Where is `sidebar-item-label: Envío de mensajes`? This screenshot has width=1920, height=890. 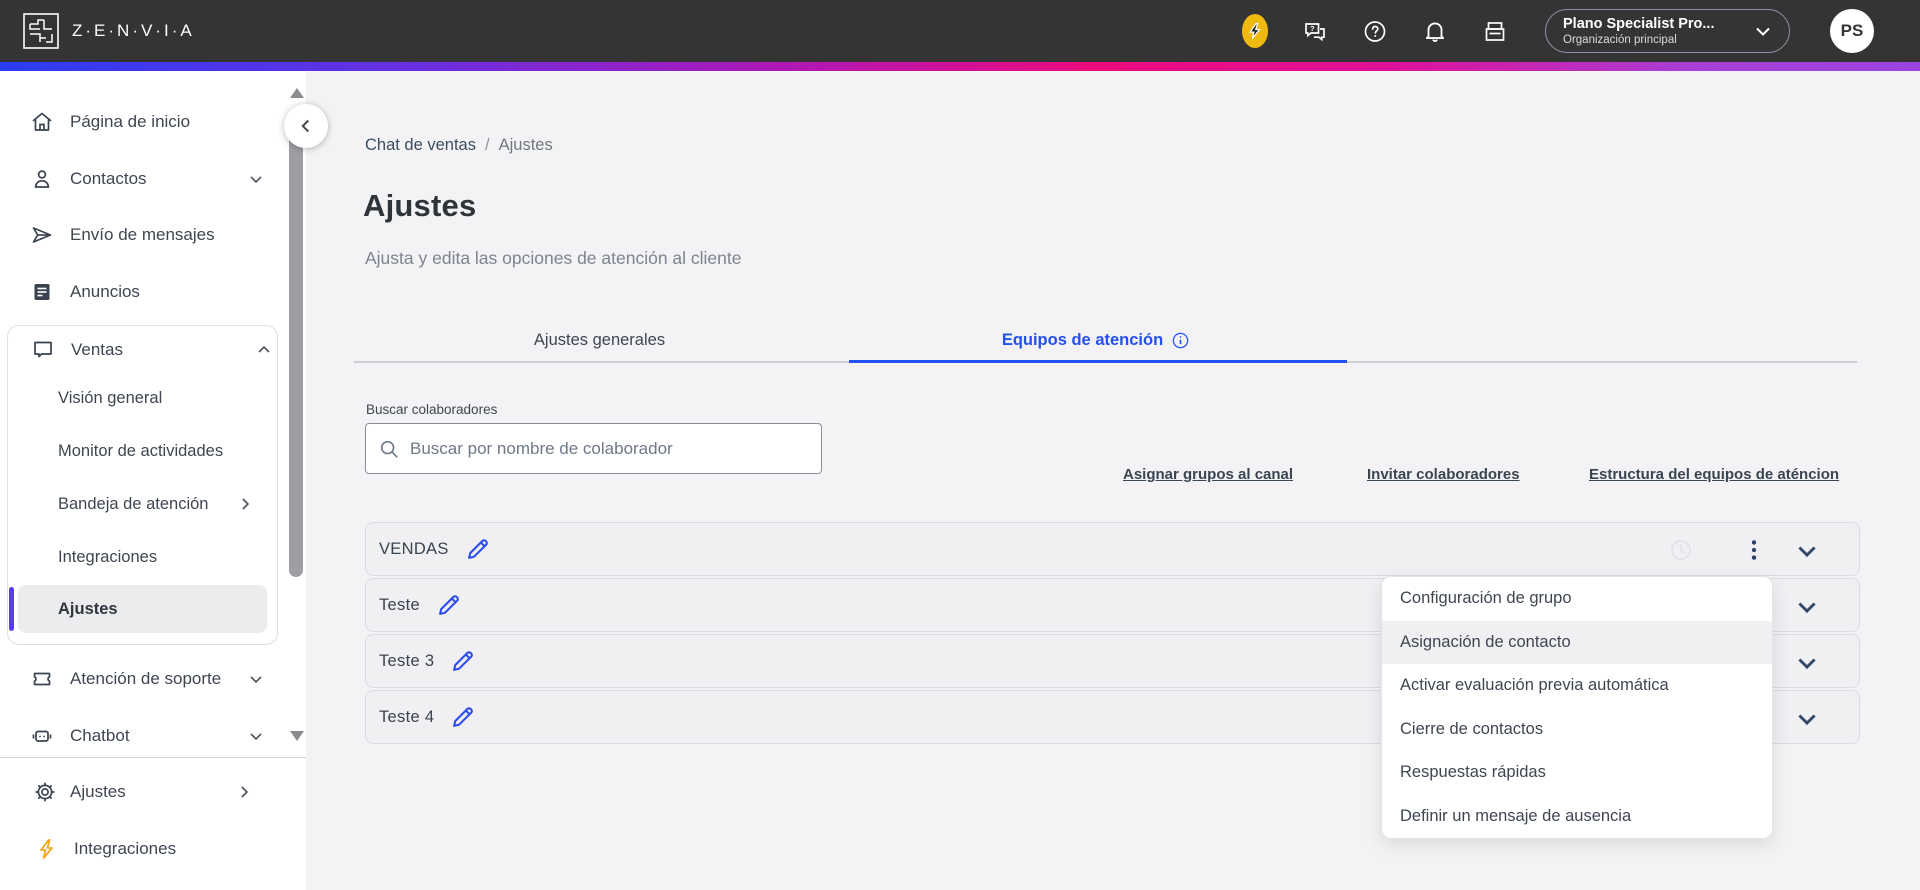
sidebar-item-label: Envío de mensajes is located at coordinates (142, 234).